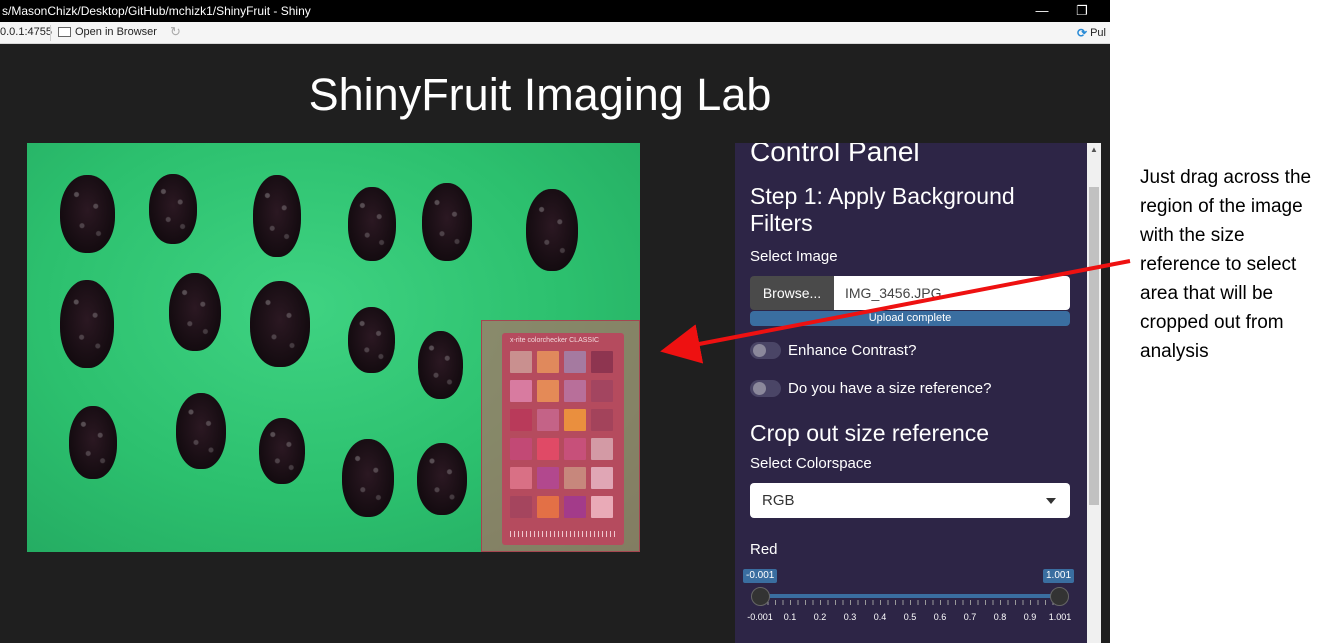 This screenshot has width=1323, height=643. Describe the element at coordinates (895, 311) in the screenshot. I see `callout-arrow` at that location.